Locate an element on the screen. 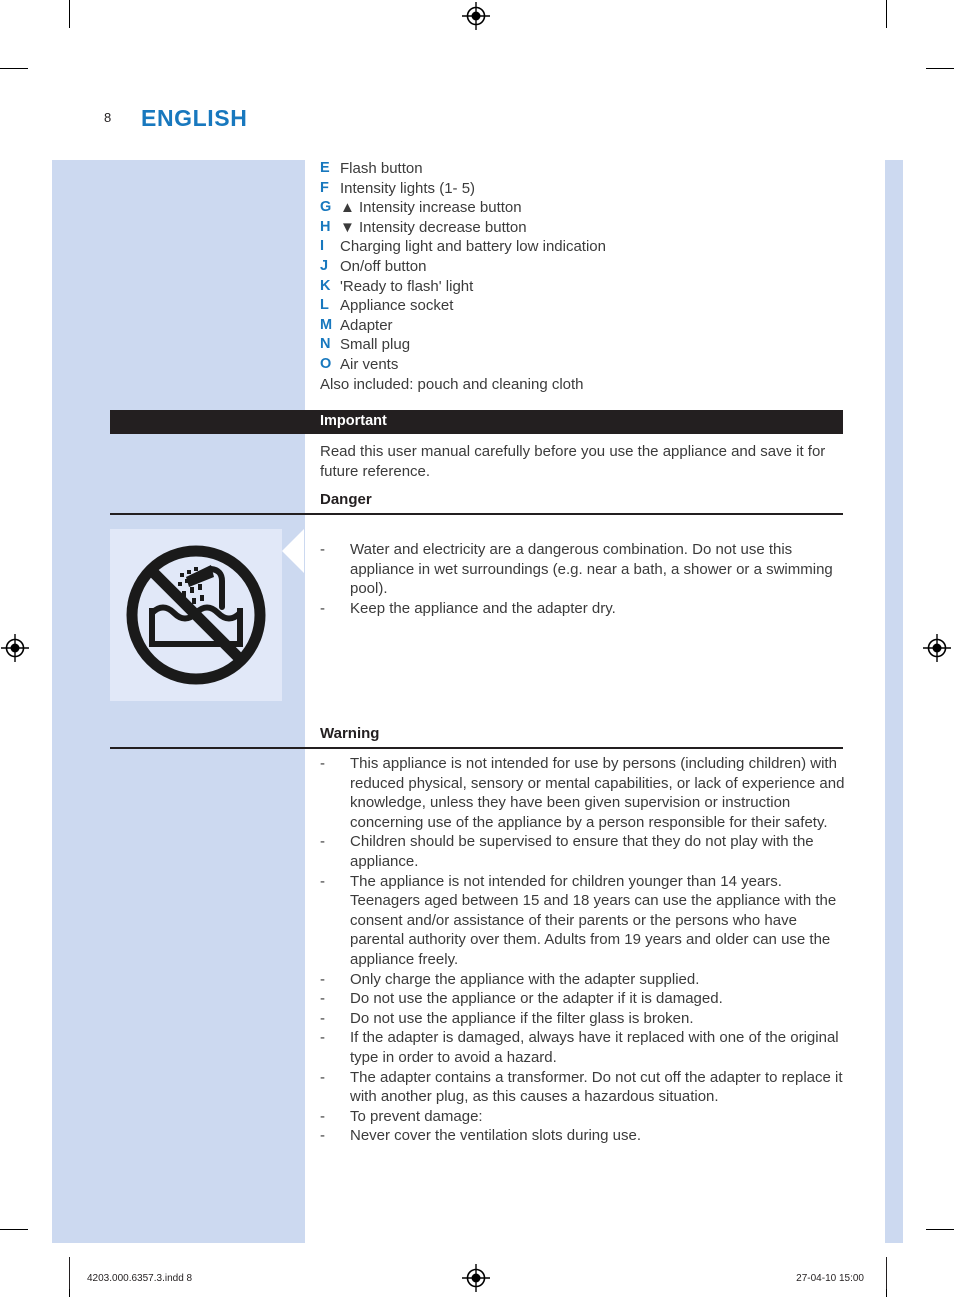  bullet-text: To prevent damage: is located at coordinates (416, 1116).